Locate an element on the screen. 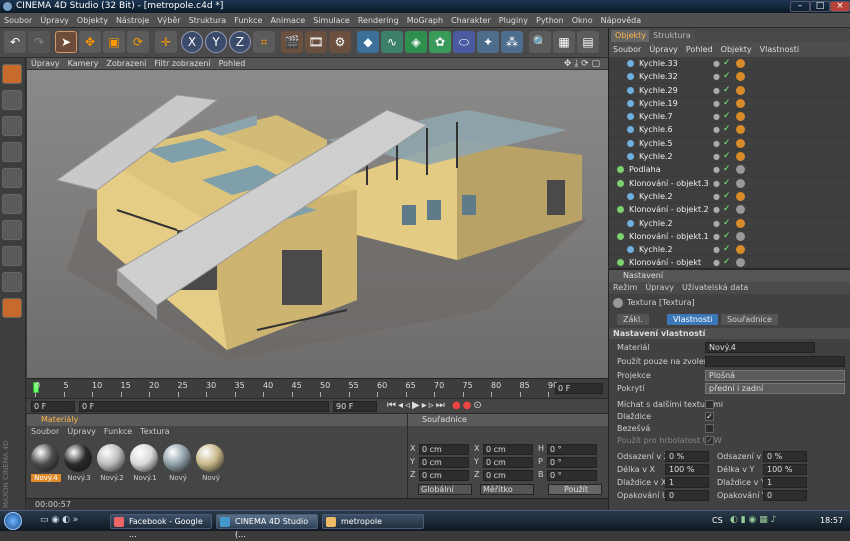 This screenshot has width=850, height=541. viewport-menu-filtr: Filtr zobrazení is located at coordinates (182, 64).